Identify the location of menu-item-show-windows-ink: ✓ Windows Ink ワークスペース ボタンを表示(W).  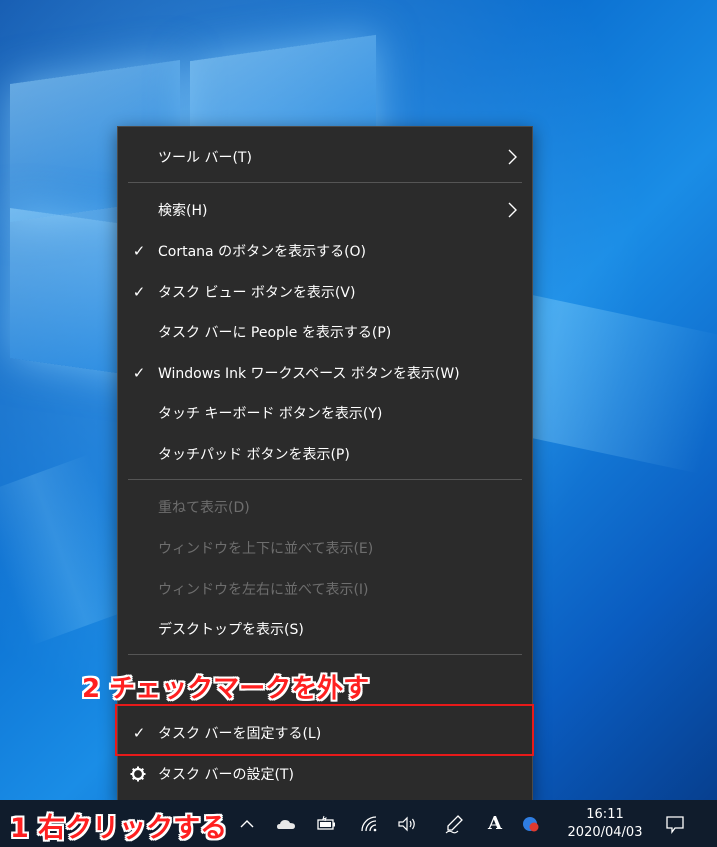
(325, 373).